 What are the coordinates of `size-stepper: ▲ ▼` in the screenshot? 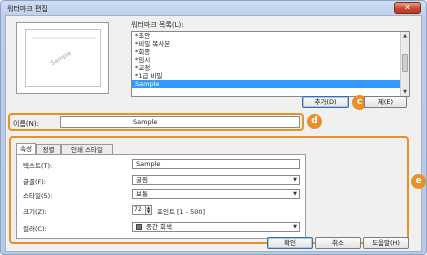 It's located at (148, 210).